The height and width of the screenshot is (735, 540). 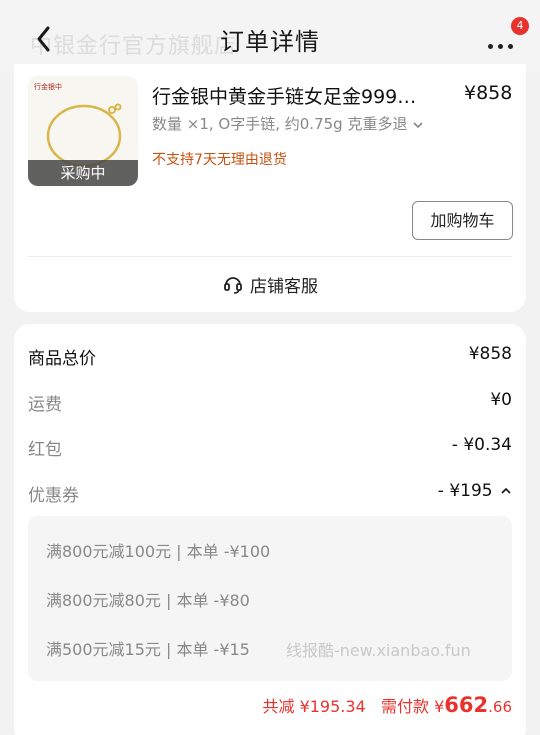 I want to click on product-spec: 数量 ×1, O字手链, 约0.75g 克重多退, so click(x=298, y=123).